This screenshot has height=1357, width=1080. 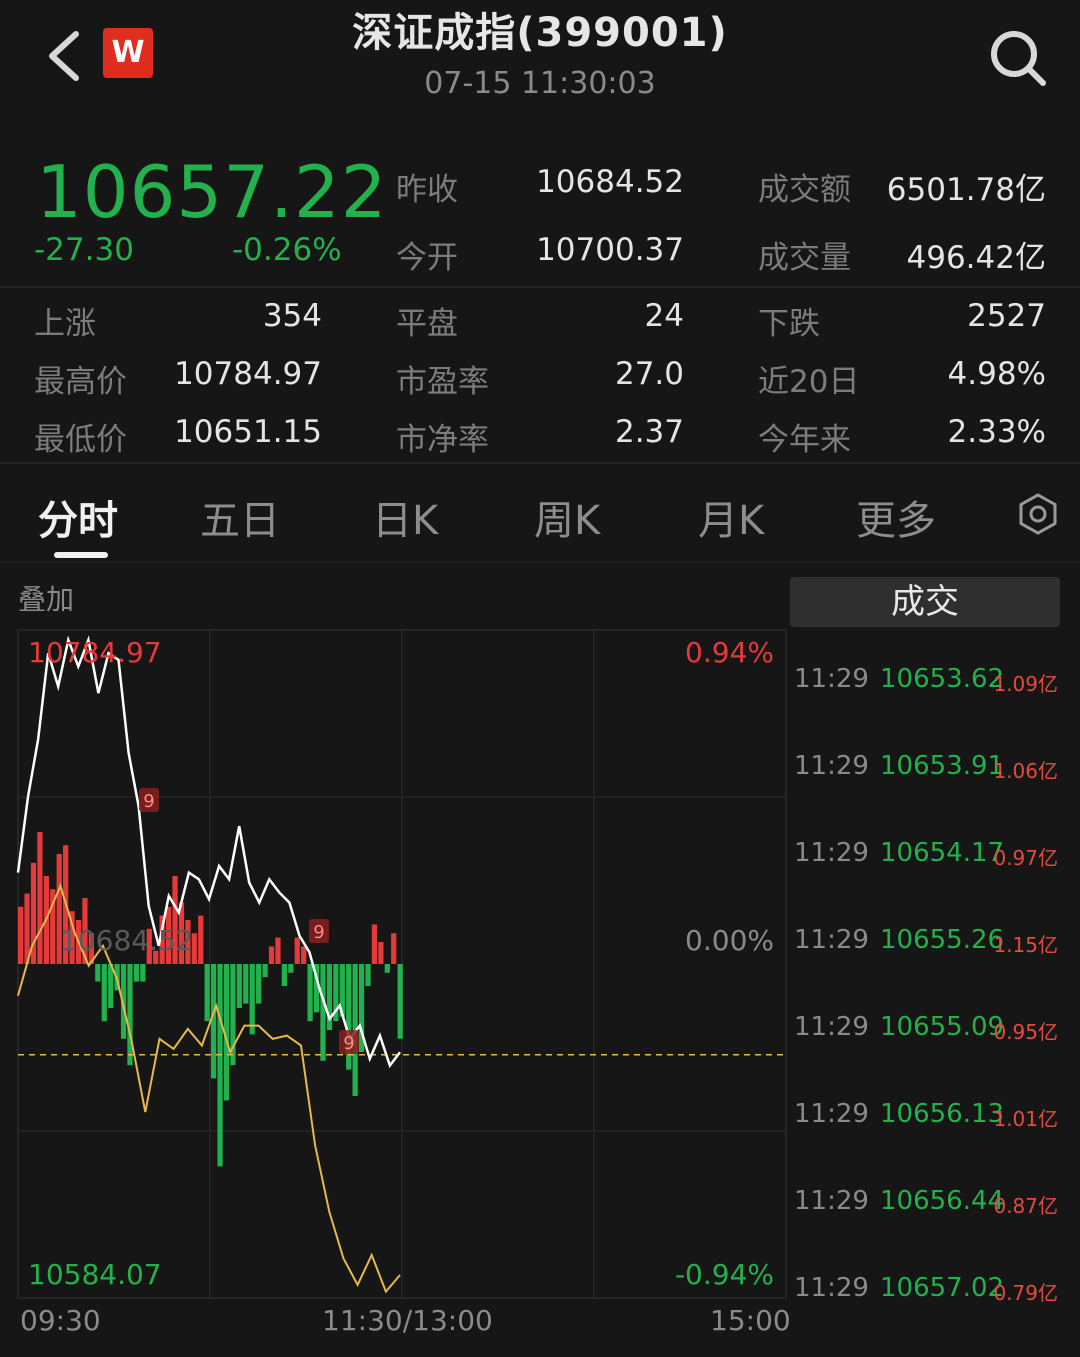 What do you see at coordinates (996, 374) in the screenshot?
I see `stat-value: 4.98%` at bounding box center [996, 374].